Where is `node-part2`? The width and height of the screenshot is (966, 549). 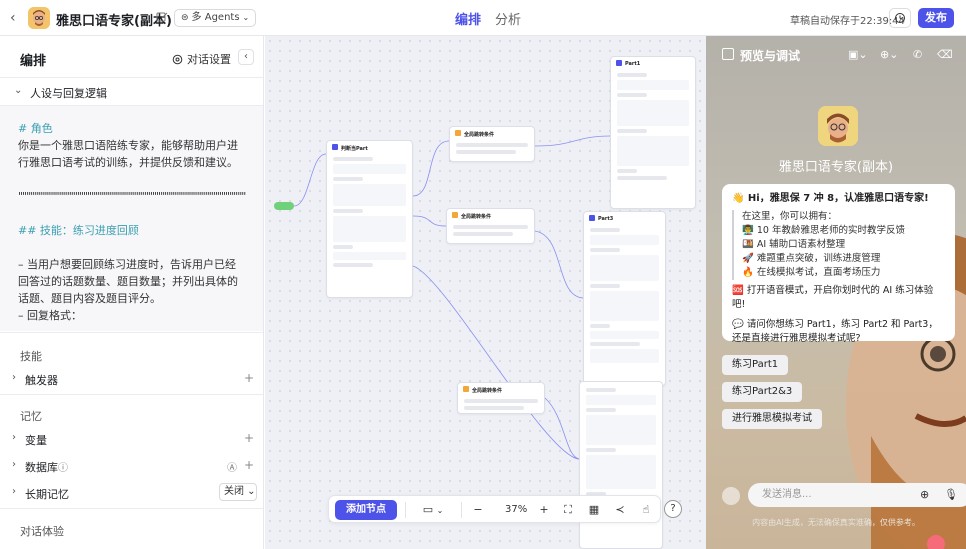
node-part2 is located at coordinates (621, 465).